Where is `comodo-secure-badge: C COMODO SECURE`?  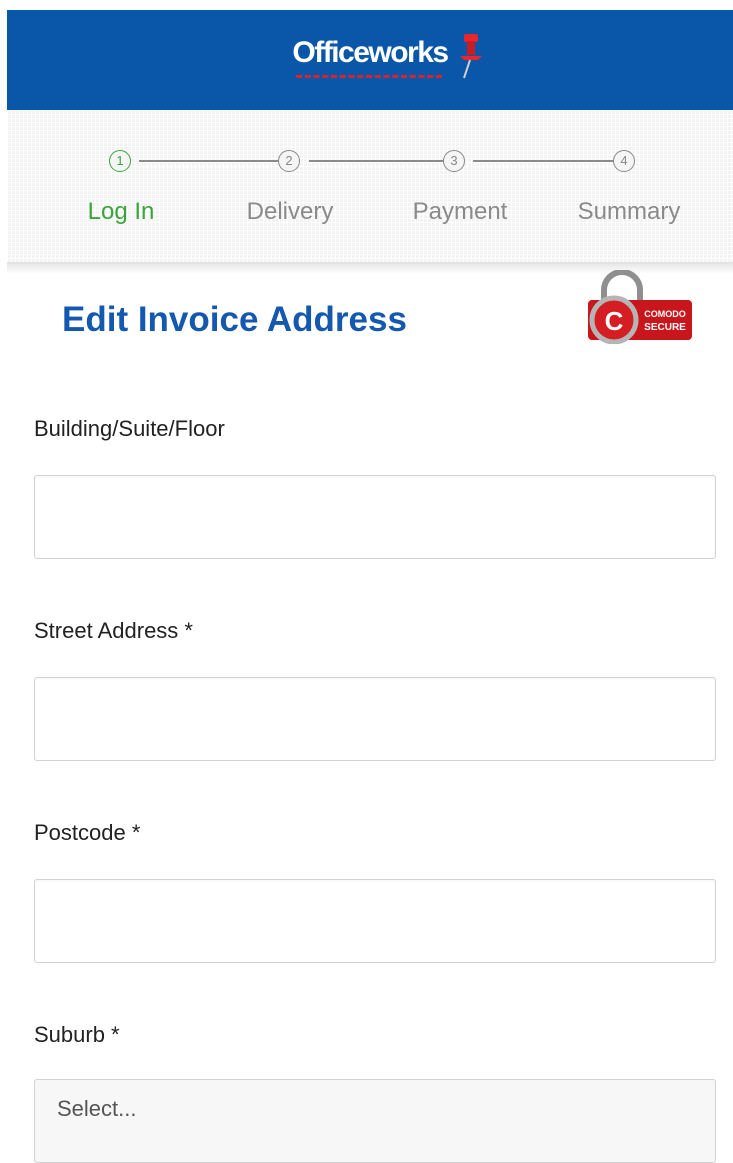 comodo-secure-badge: C COMODO SECURE is located at coordinates (640, 307).